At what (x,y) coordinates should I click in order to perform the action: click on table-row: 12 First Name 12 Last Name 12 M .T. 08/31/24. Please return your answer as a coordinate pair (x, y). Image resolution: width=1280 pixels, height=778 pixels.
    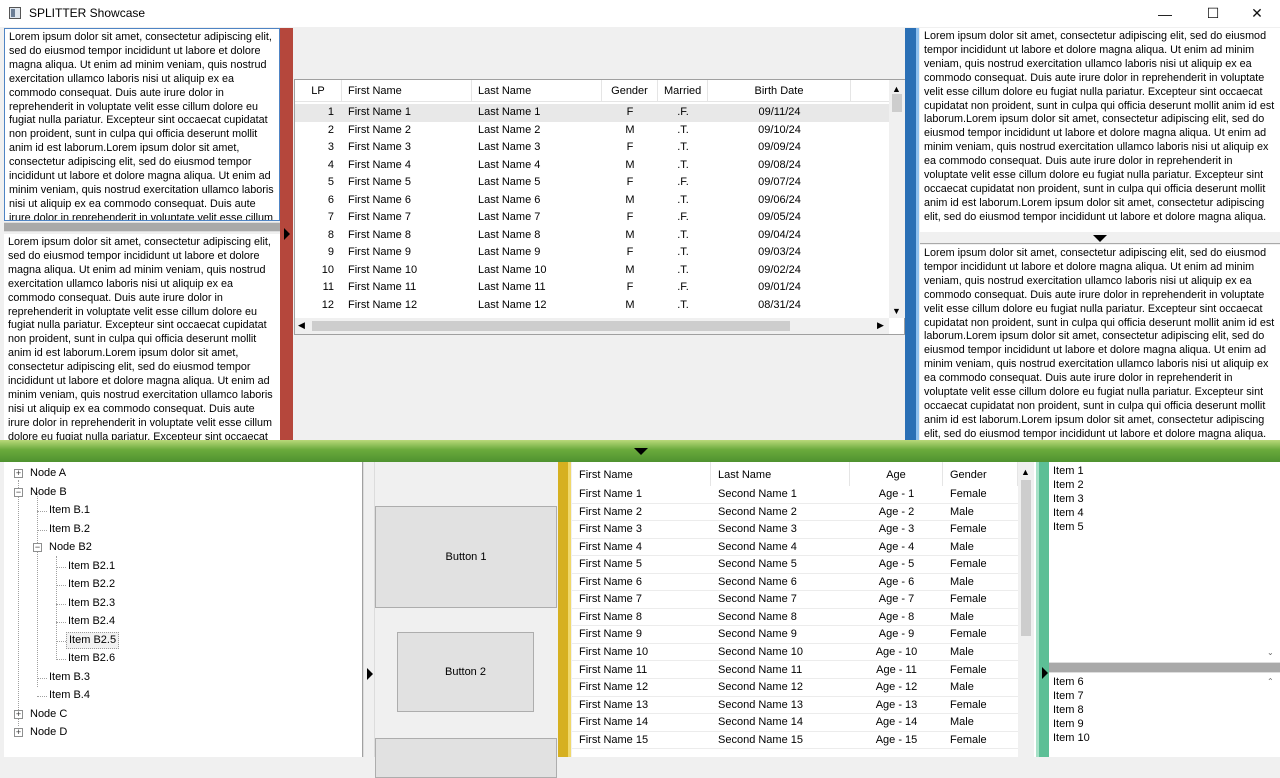
    Looking at the image, I should click on (592, 306).